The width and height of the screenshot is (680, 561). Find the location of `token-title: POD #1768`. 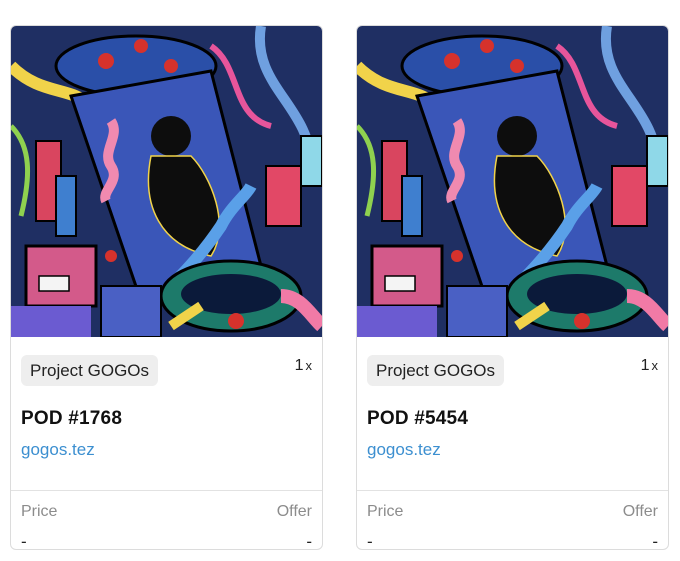

token-title: POD #1768 is located at coordinates (71, 419).